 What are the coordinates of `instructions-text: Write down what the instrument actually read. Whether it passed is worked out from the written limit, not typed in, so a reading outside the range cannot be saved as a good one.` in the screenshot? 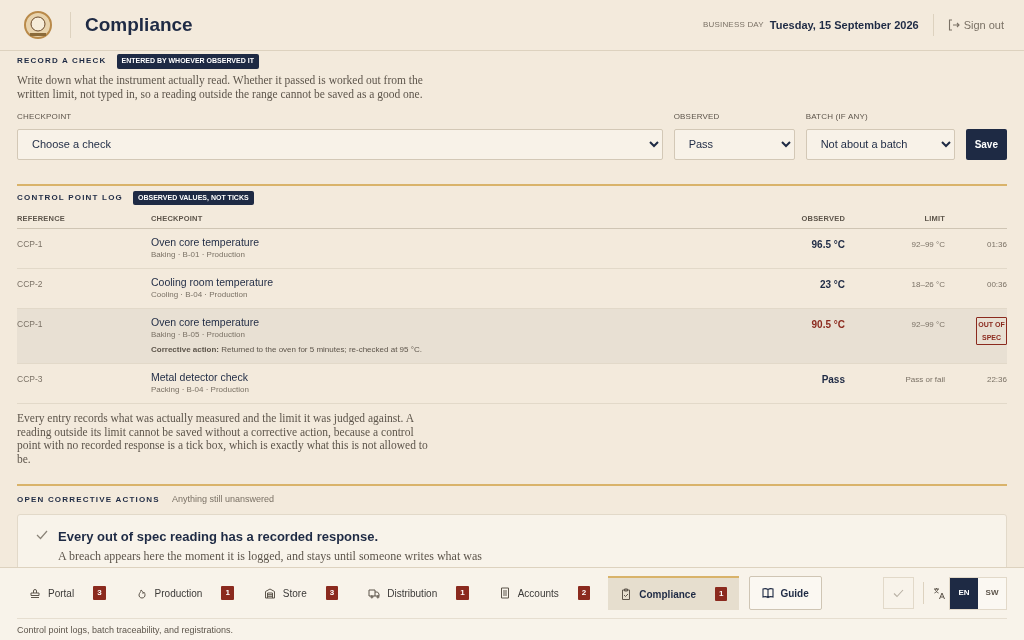 It's located at (220, 86).